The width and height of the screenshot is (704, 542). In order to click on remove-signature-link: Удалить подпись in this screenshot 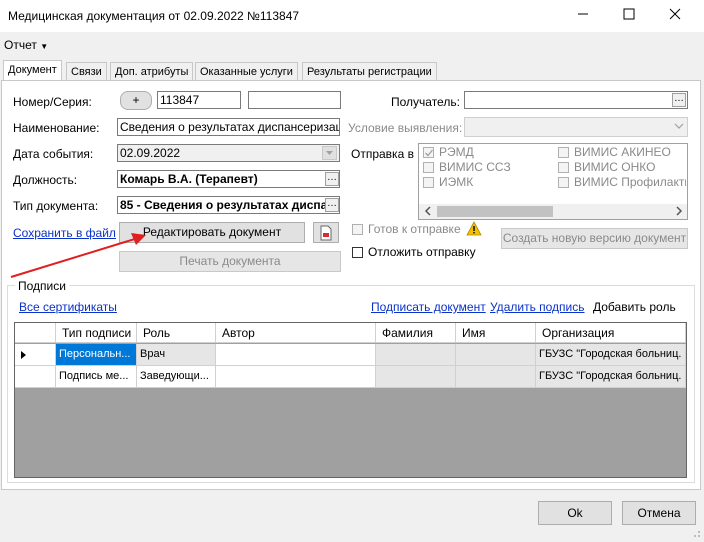, I will do `click(537, 307)`.